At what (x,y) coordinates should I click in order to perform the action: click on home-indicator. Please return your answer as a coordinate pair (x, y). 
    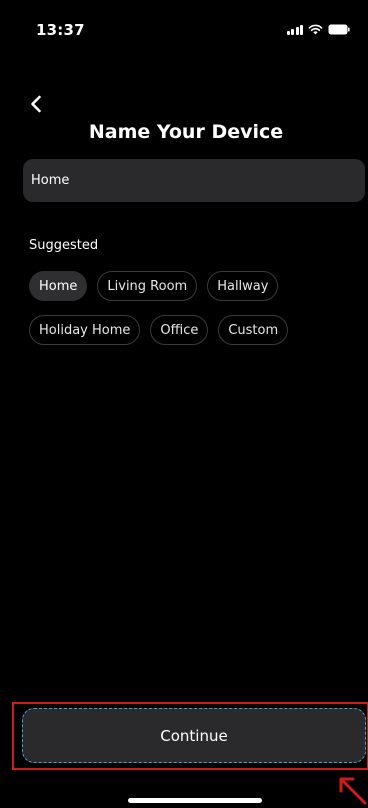
    Looking at the image, I should click on (195, 800).